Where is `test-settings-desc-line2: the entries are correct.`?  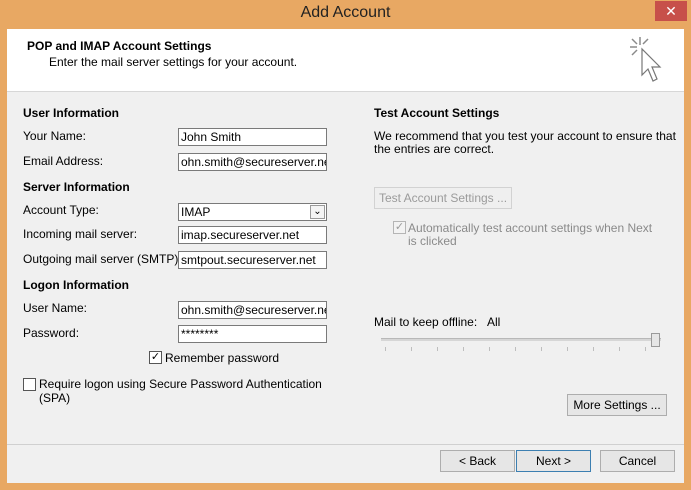
test-settings-desc-line2: the entries are correct. is located at coordinates (434, 149).